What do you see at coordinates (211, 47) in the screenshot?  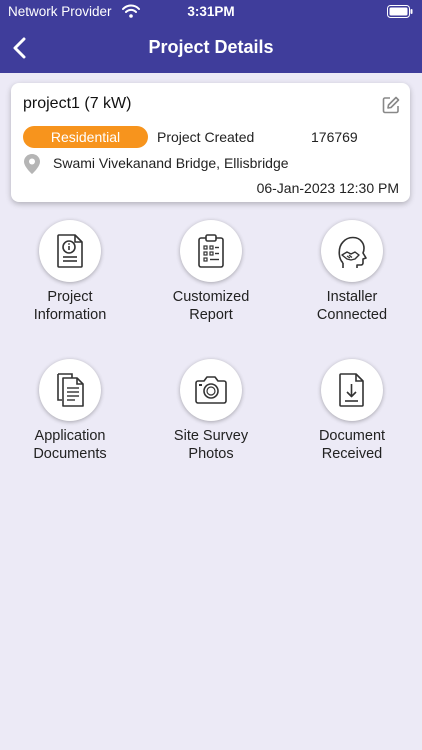 I see `page-title: Project Details` at bounding box center [211, 47].